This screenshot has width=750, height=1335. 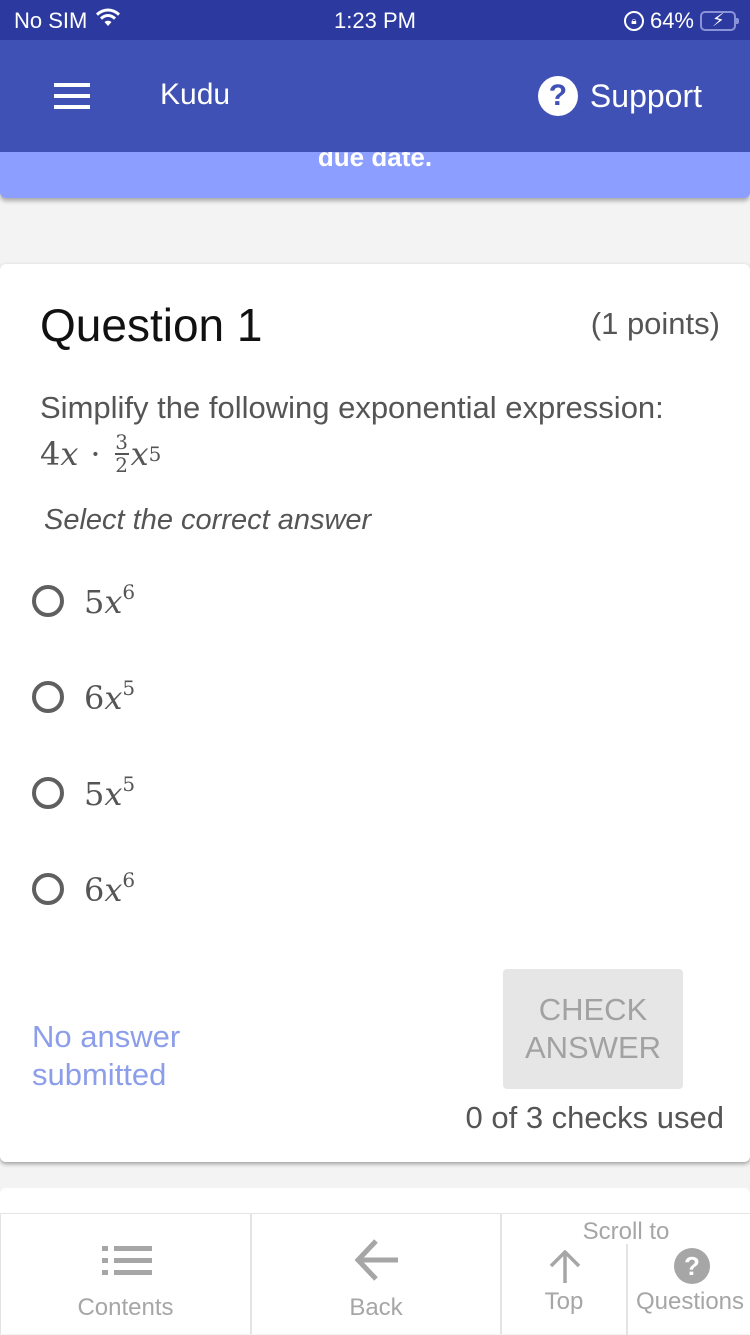 I want to click on nav-back-button: Back, so click(x=375, y=1274).